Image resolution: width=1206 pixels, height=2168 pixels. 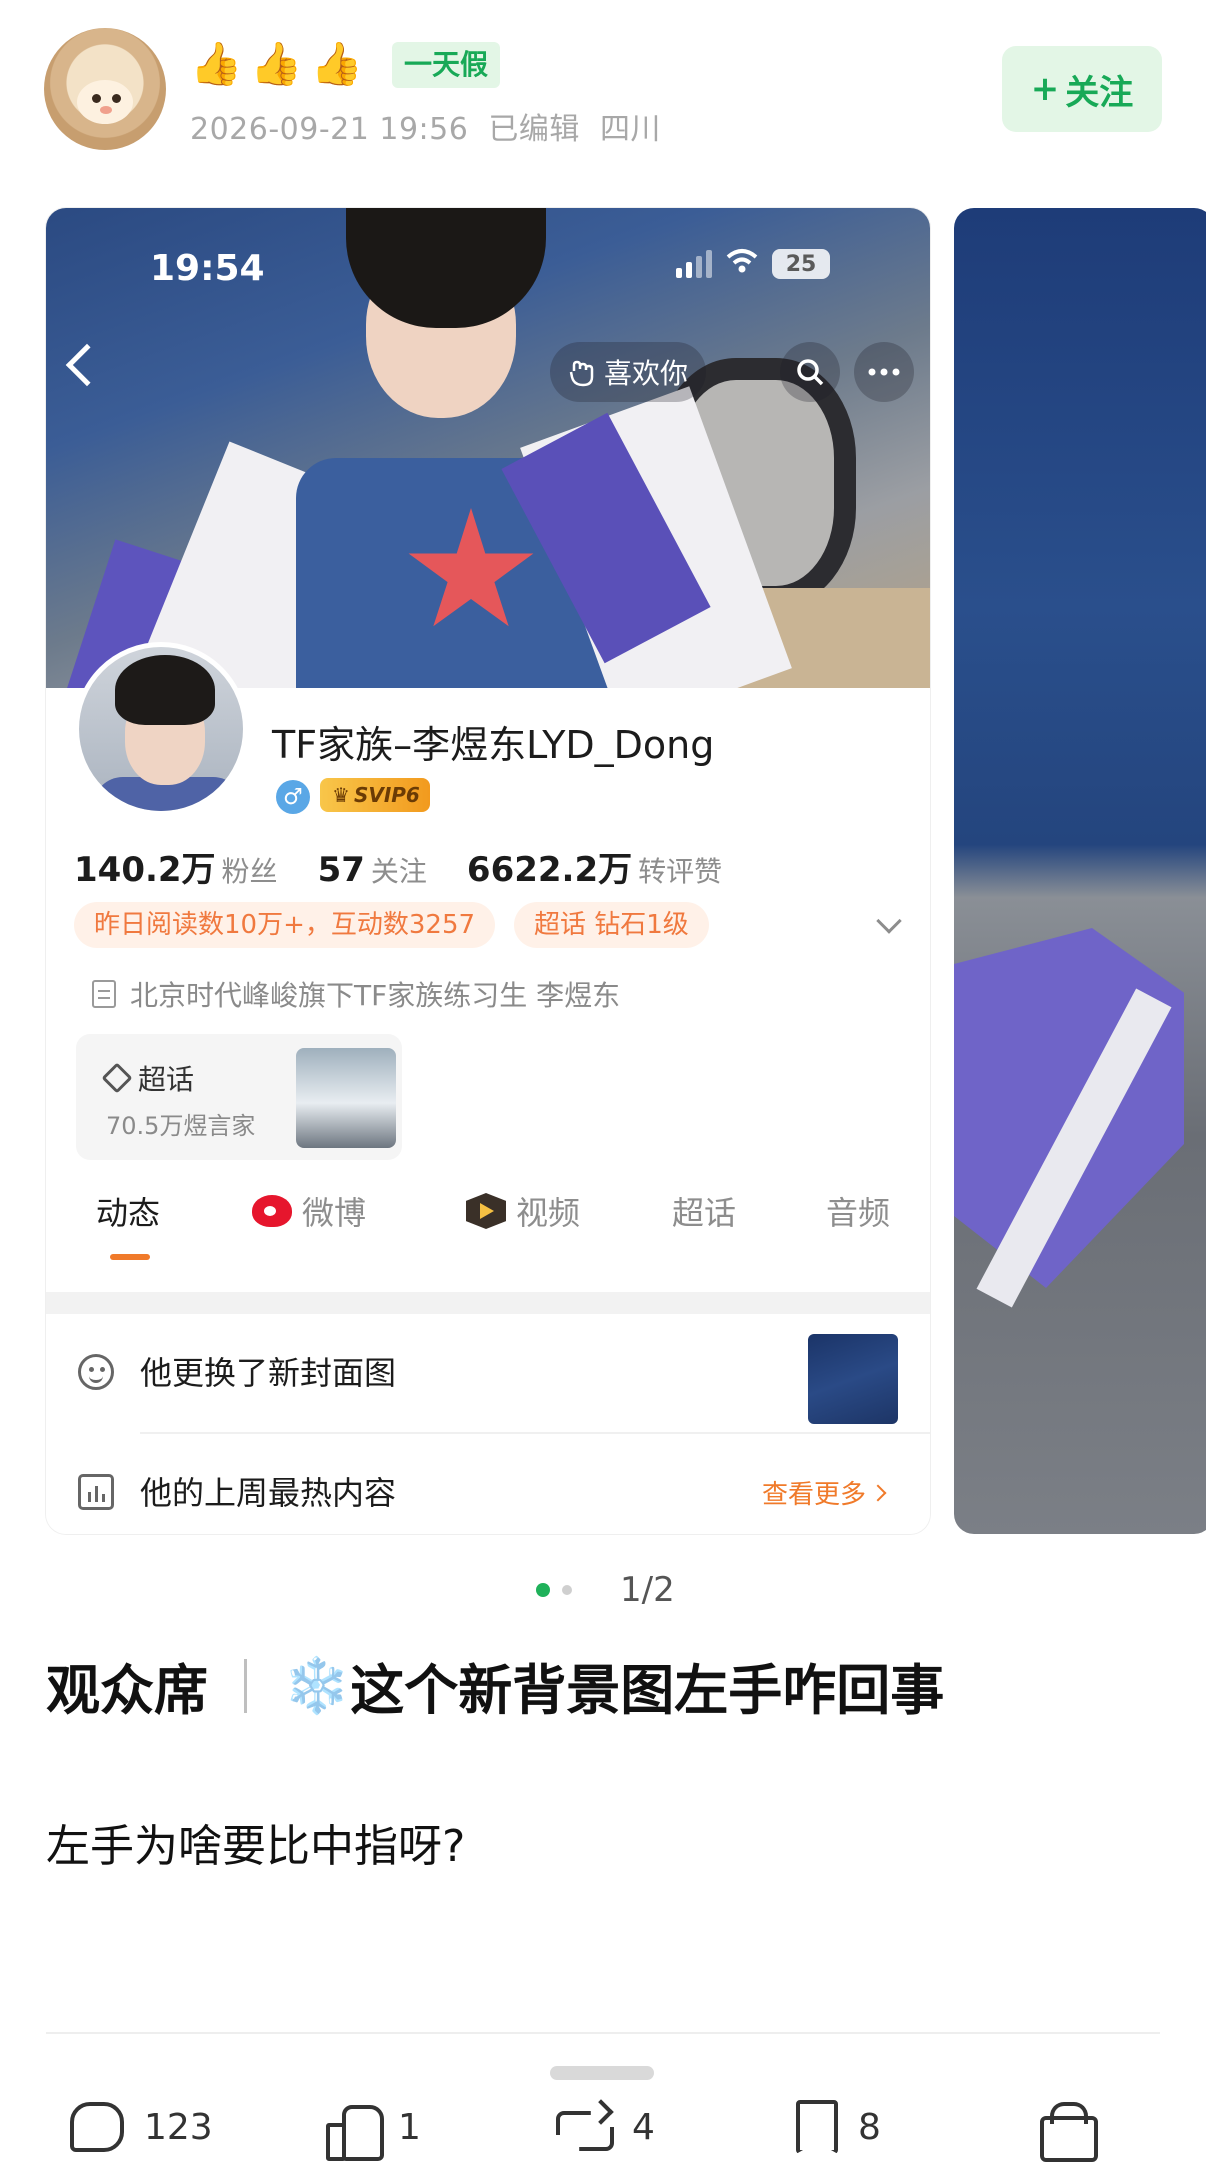 I want to click on status-bar-time: 19:54, so click(x=207, y=268).